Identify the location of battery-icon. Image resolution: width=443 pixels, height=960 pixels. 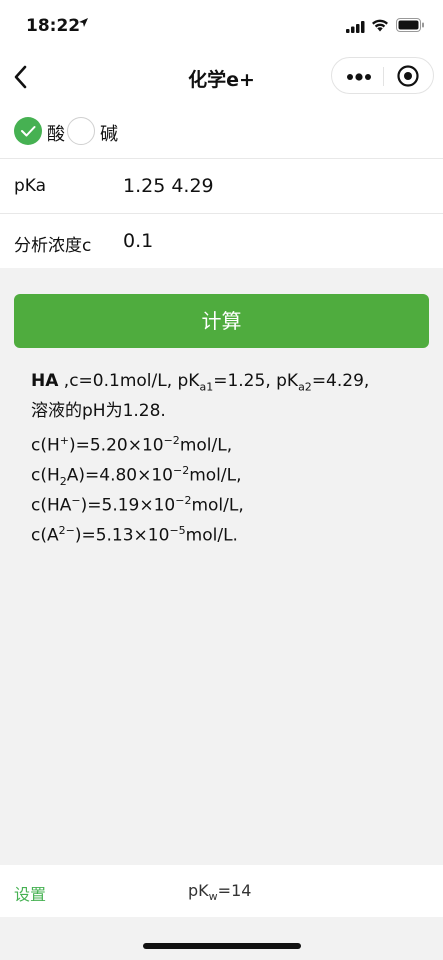
(410, 26).